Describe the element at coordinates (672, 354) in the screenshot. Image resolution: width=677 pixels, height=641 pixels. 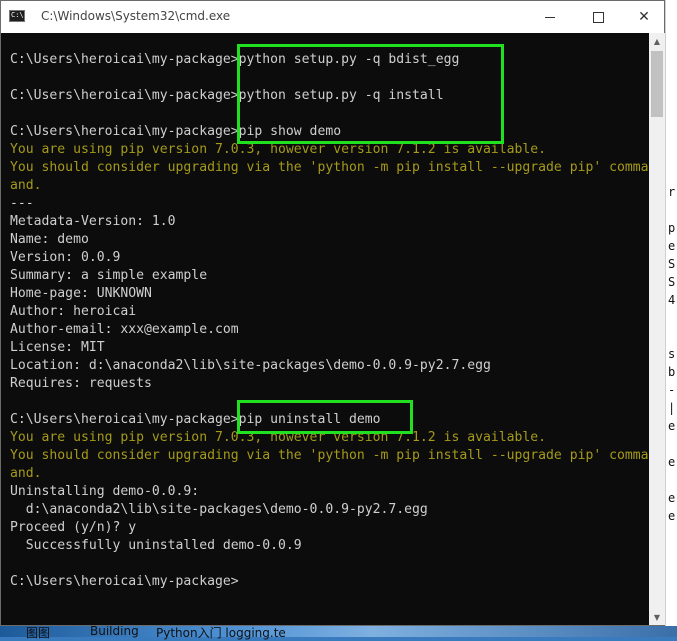
I see `bg-text-fragment: s` at that location.